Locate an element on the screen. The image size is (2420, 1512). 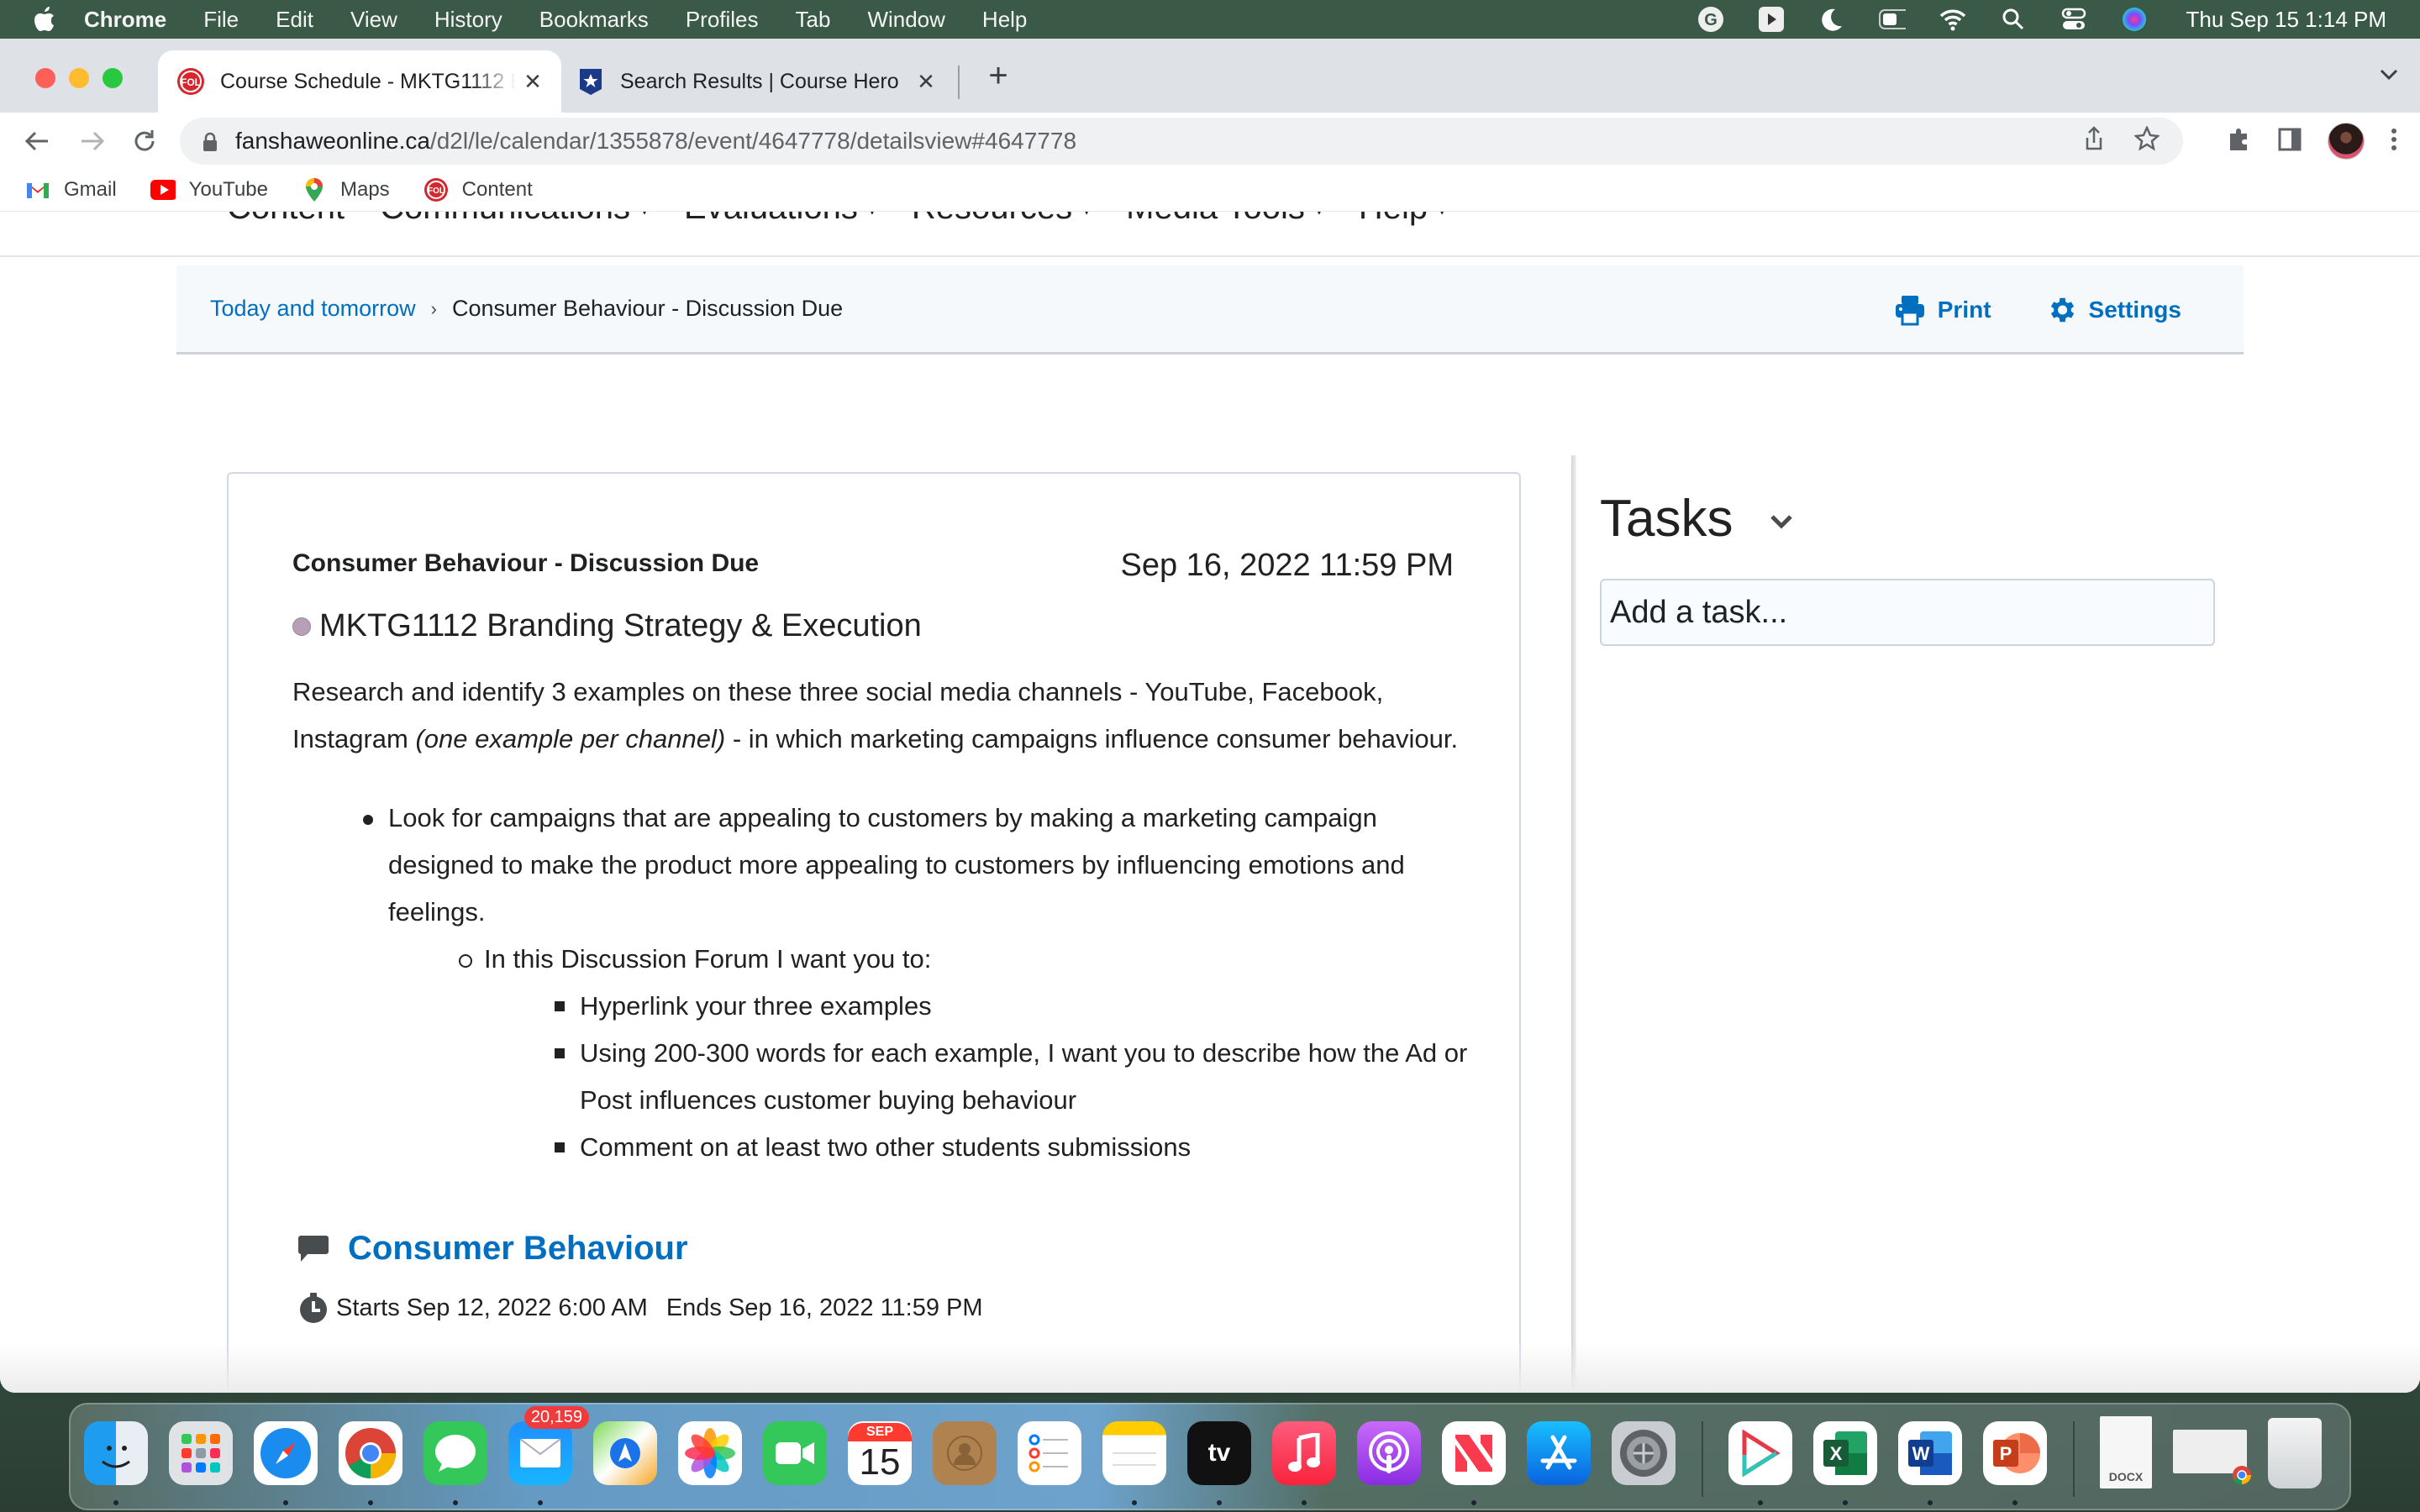
menu-edit: Edit is located at coordinates (294, 20).